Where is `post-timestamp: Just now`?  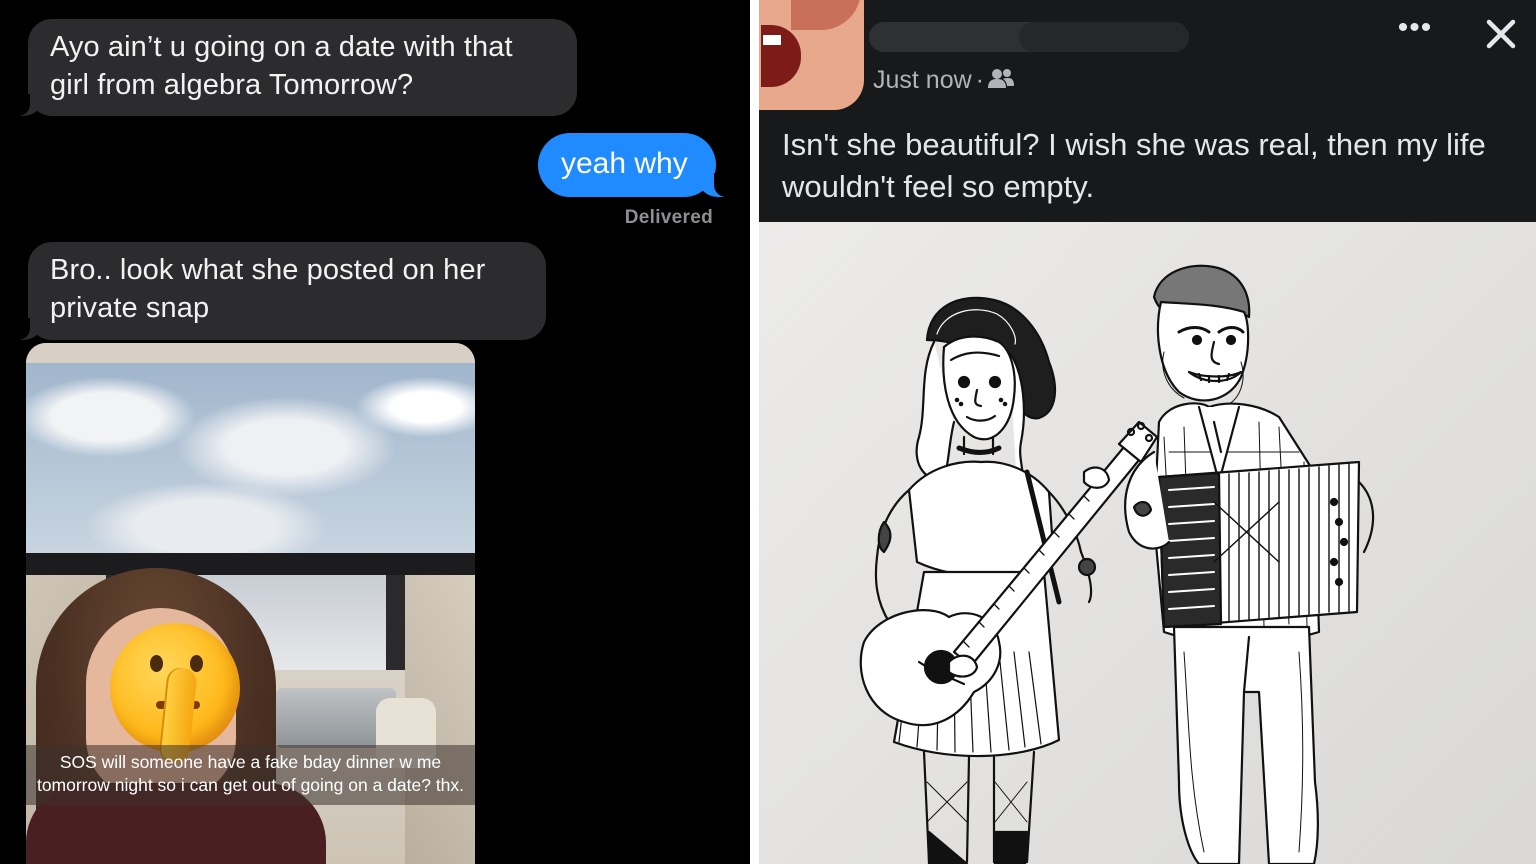 post-timestamp: Just now is located at coordinates (922, 80).